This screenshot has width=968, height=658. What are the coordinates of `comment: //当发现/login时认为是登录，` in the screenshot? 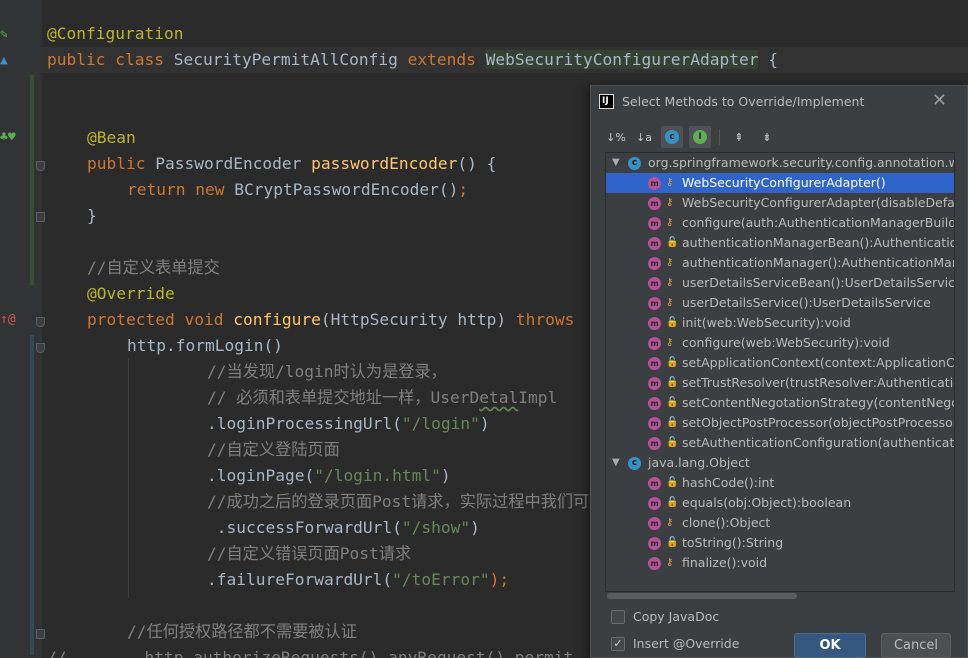 It's located at (327, 371).